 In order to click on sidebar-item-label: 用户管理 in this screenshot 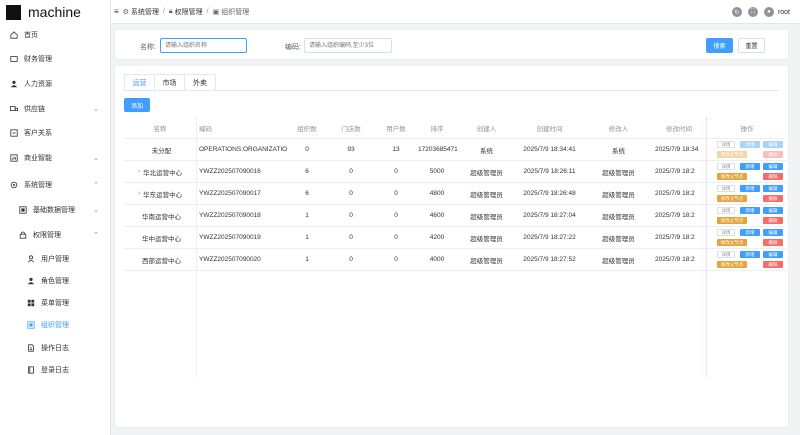, I will do `click(55, 259)`.